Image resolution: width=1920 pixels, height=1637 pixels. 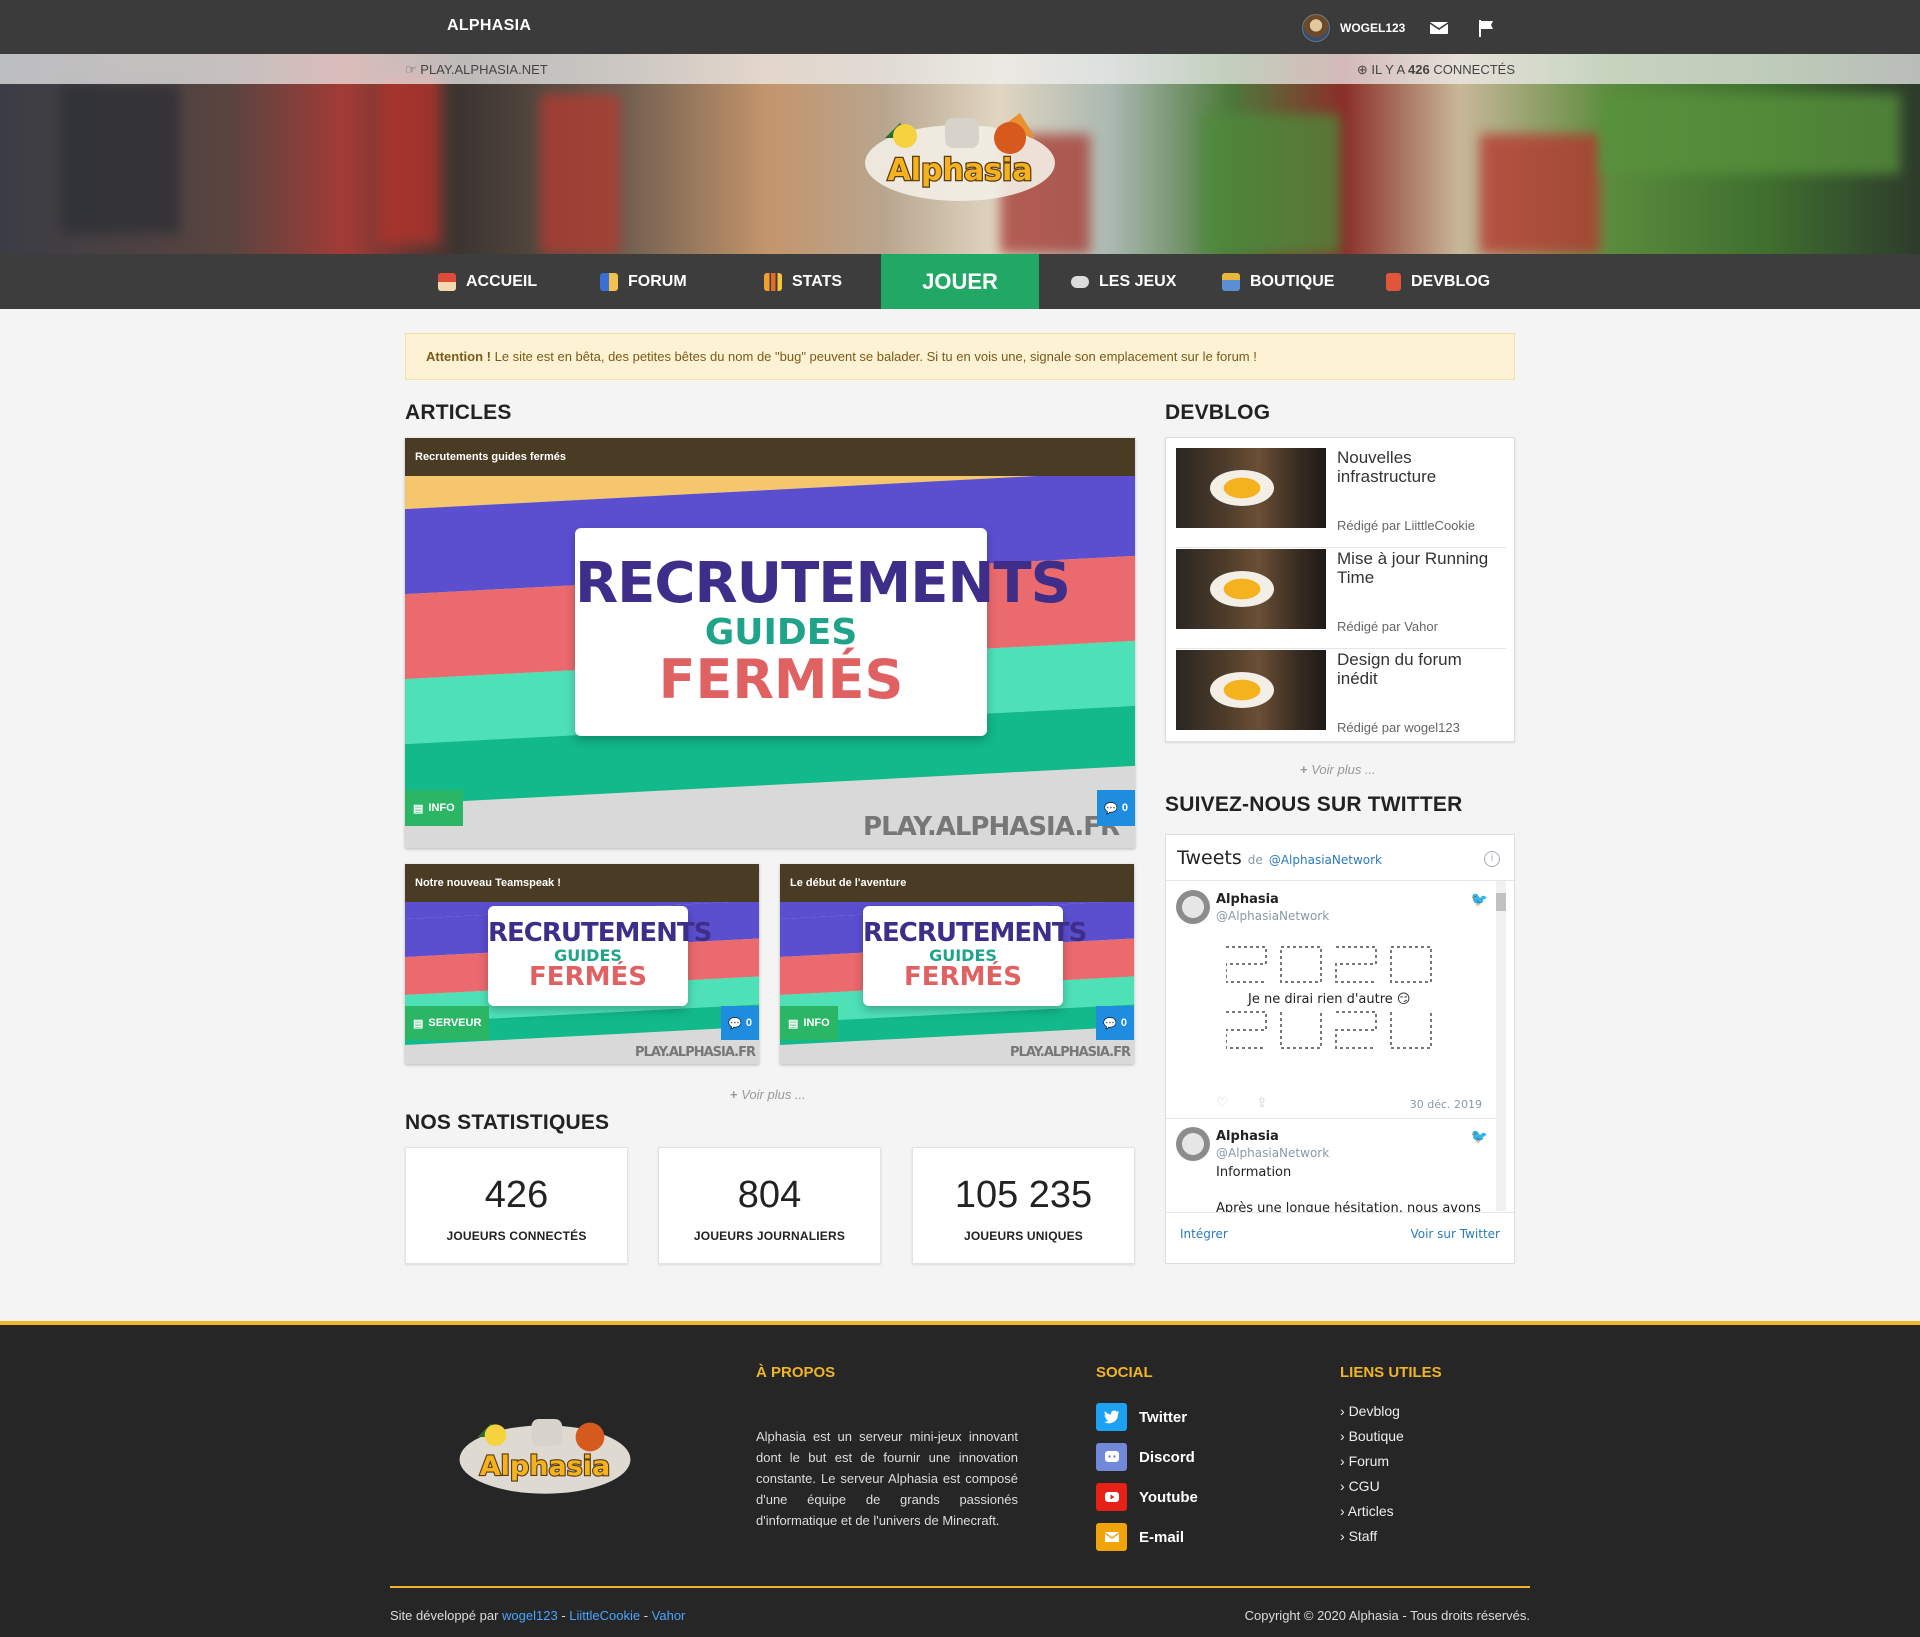 What do you see at coordinates (507, 1122) in the screenshot?
I see `stats-title: NOS STATISTIQUES` at bounding box center [507, 1122].